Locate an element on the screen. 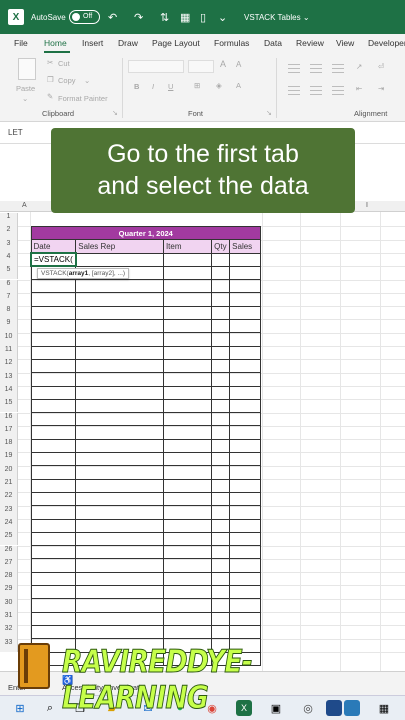 The height and width of the screenshot is (720, 405). row-header: 17 is located at coordinates (9, 432).